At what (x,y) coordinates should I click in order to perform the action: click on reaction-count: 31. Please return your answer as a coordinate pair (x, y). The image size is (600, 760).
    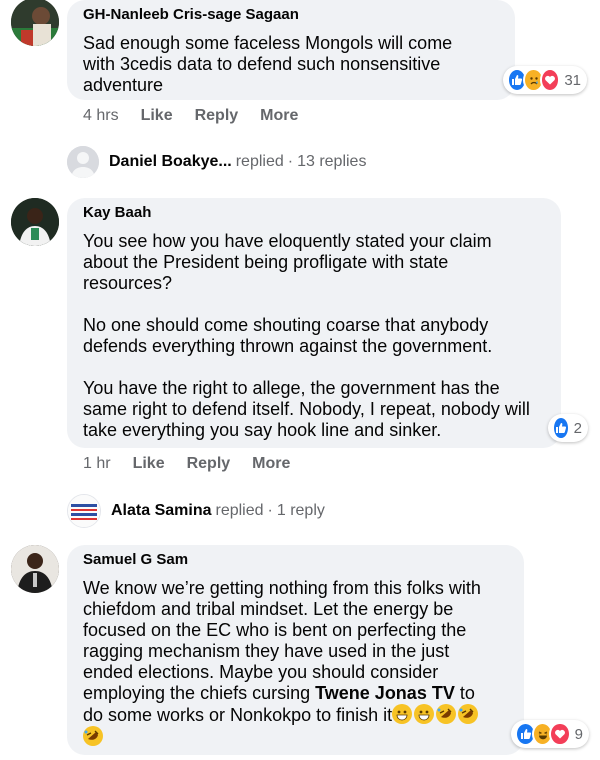
    Looking at the image, I should click on (572, 80).